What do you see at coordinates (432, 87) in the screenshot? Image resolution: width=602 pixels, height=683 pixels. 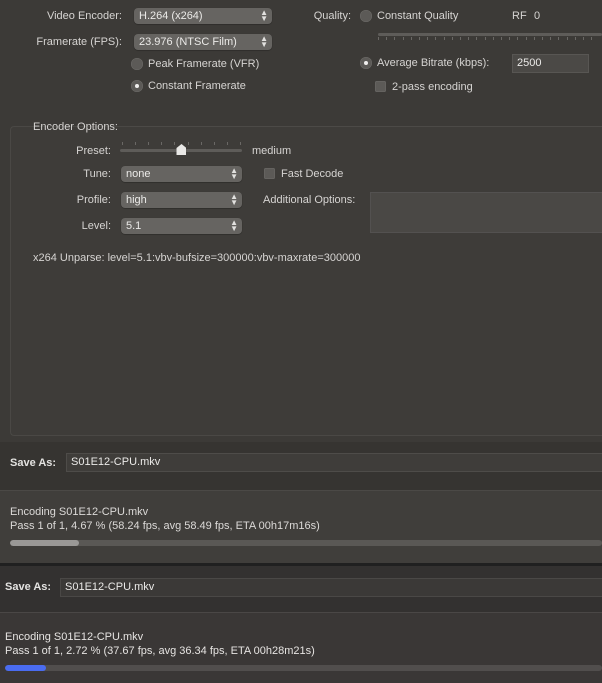 I see `two-pass-label: 2-pass encoding` at bounding box center [432, 87].